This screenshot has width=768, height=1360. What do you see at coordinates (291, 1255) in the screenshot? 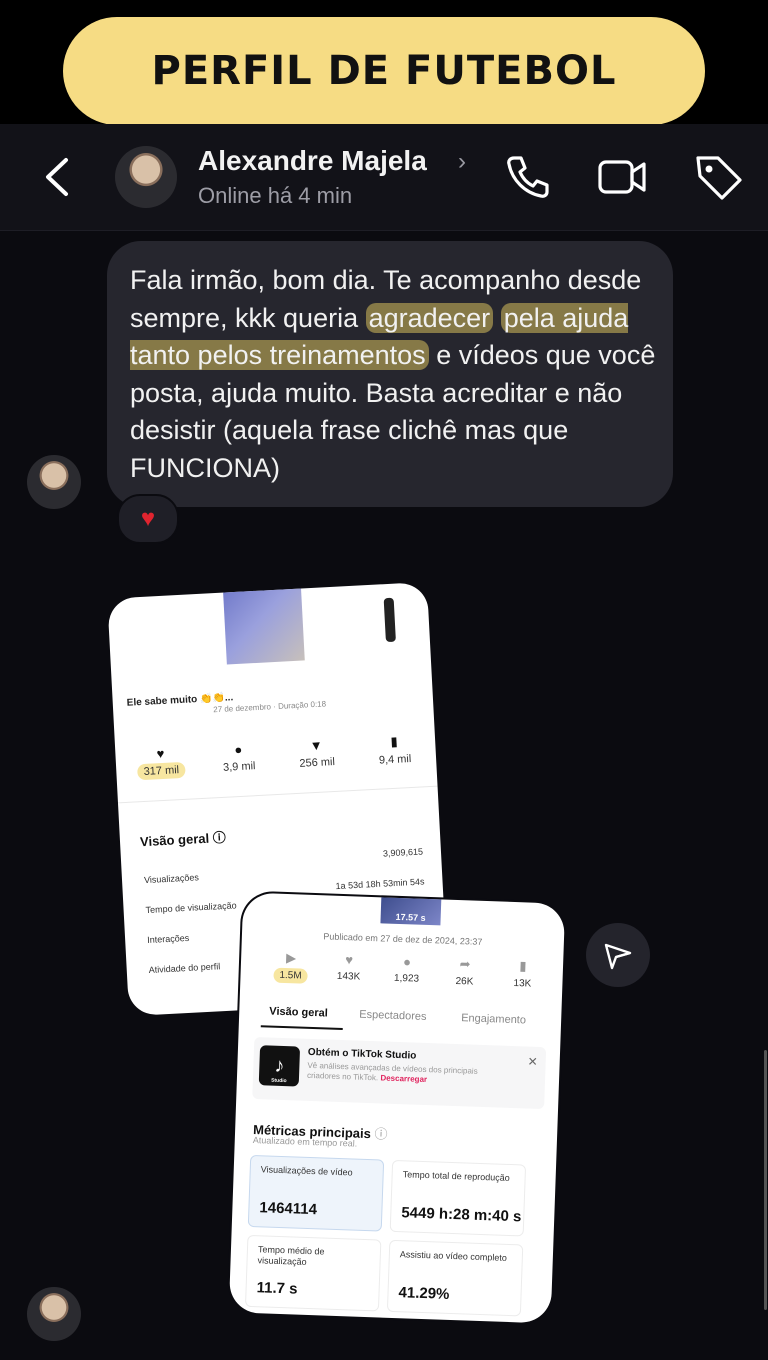
I see `metric-label: Tempo médio de visualização` at bounding box center [291, 1255].